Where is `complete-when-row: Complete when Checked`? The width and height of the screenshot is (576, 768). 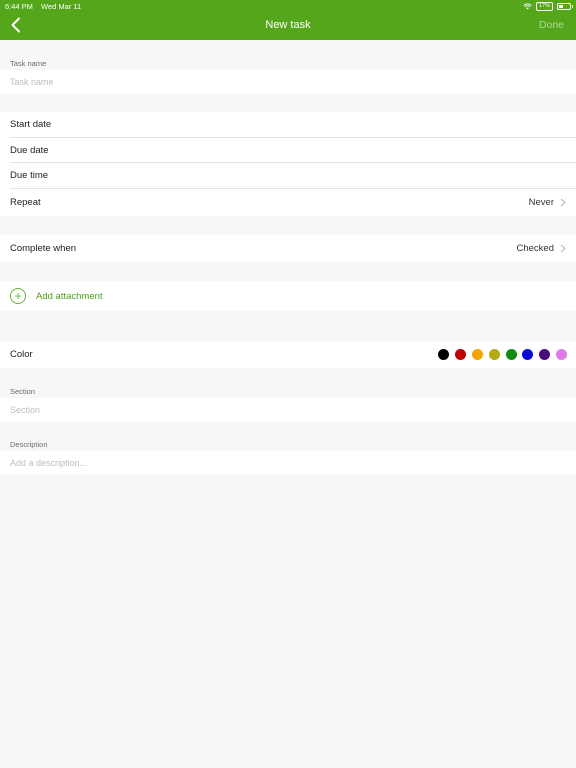
complete-when-row: Complete when Checked is located at coordinates (288, 248).